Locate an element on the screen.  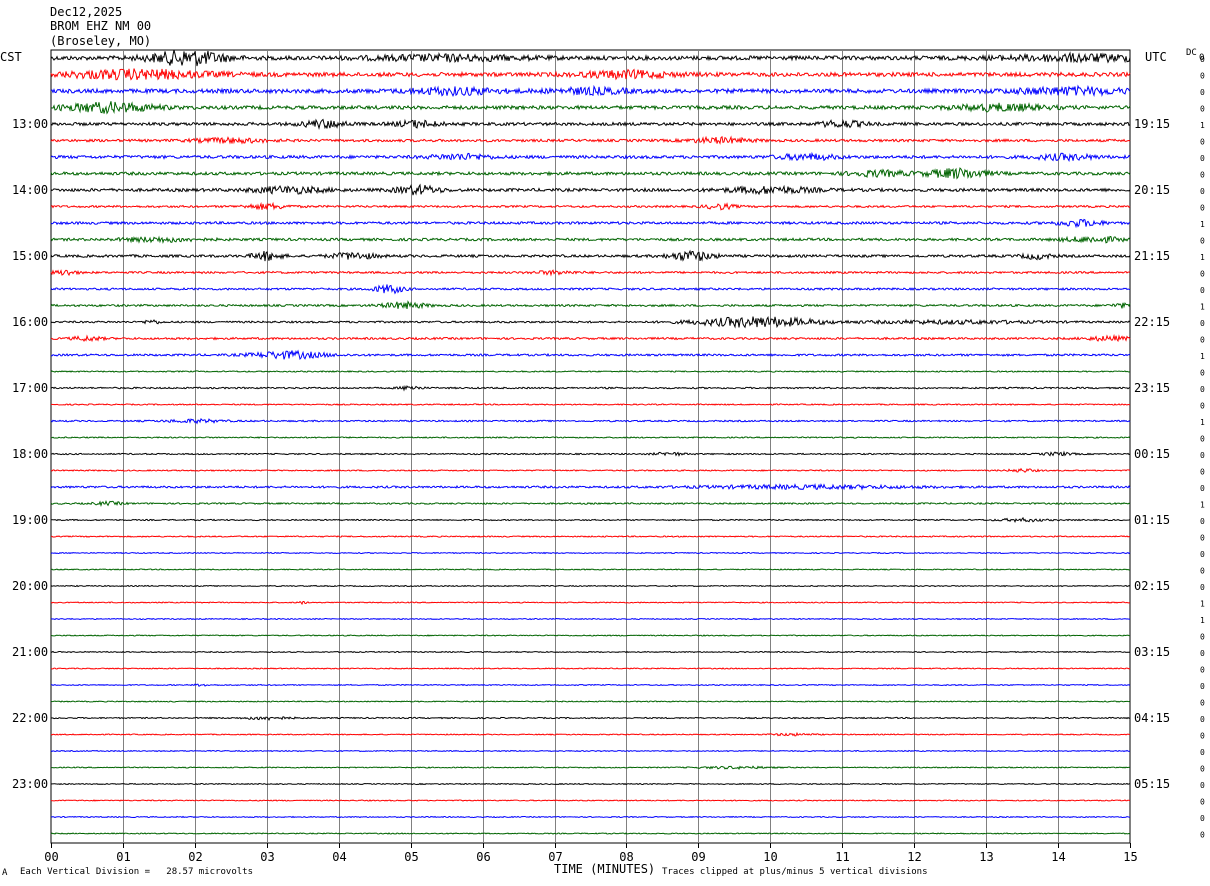
utc-hour-label: 22:15 is located at coordinates (1152, 322).